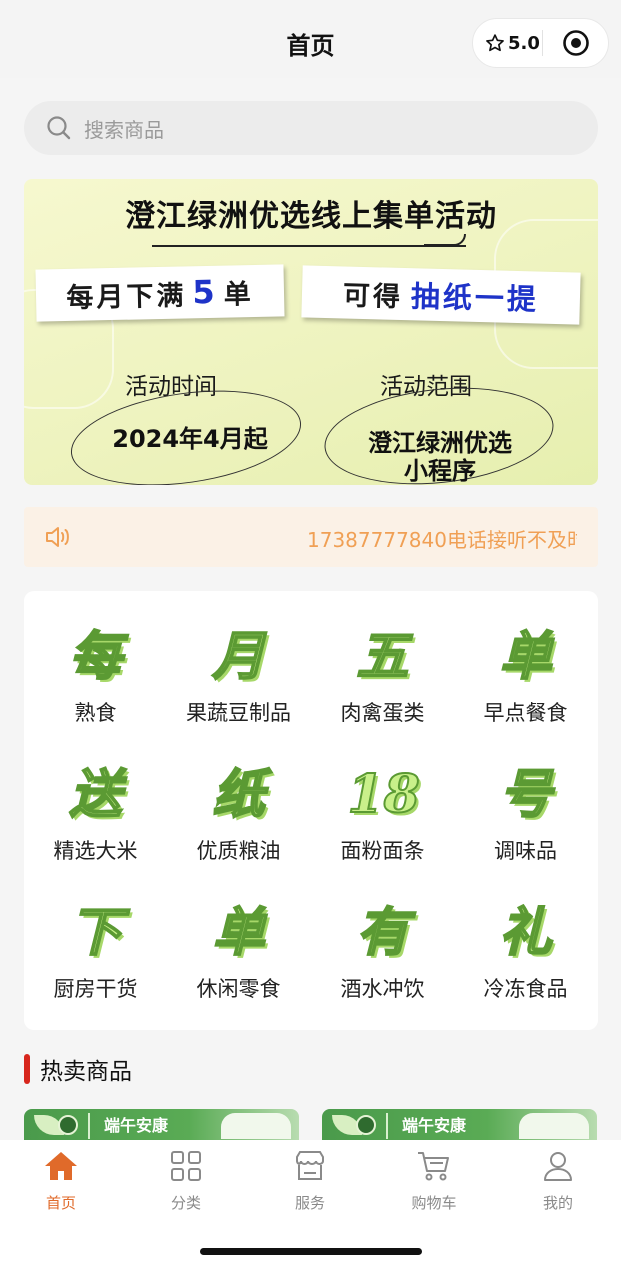 The height and width of the screenshot is (1269, 621). I want to click on category-item: 单早点餐食, so click(525, 685).